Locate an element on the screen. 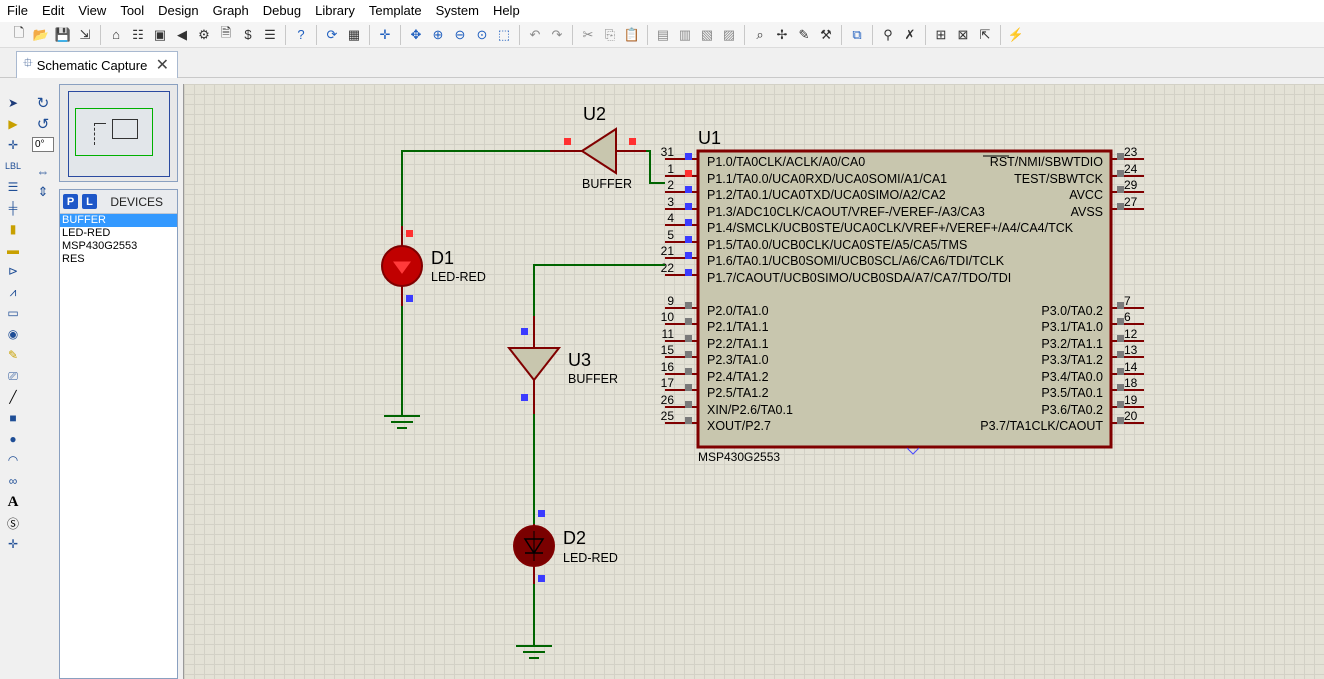  zoom-out-icon: ⊖ is located at coordinates (460, 35).